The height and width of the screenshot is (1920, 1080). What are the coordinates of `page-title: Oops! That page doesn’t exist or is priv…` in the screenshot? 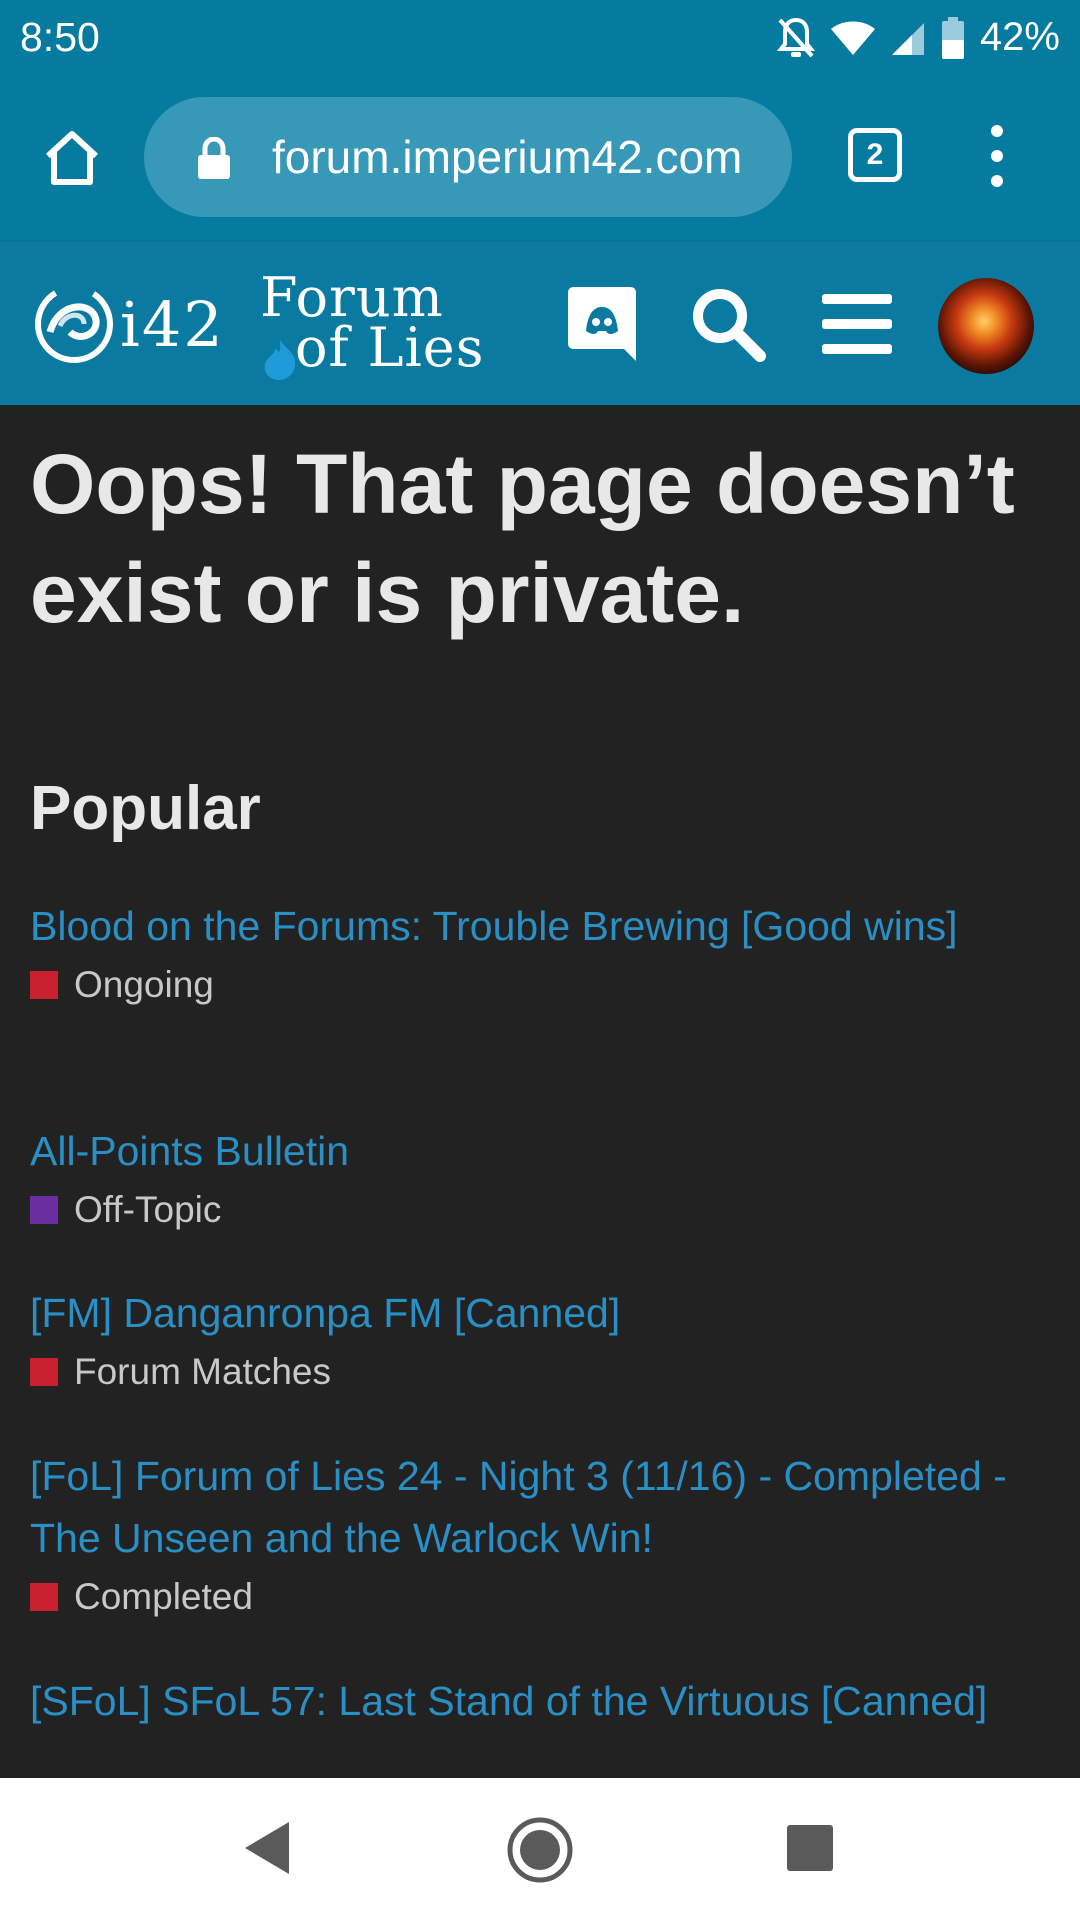 It's located at (522, 538).